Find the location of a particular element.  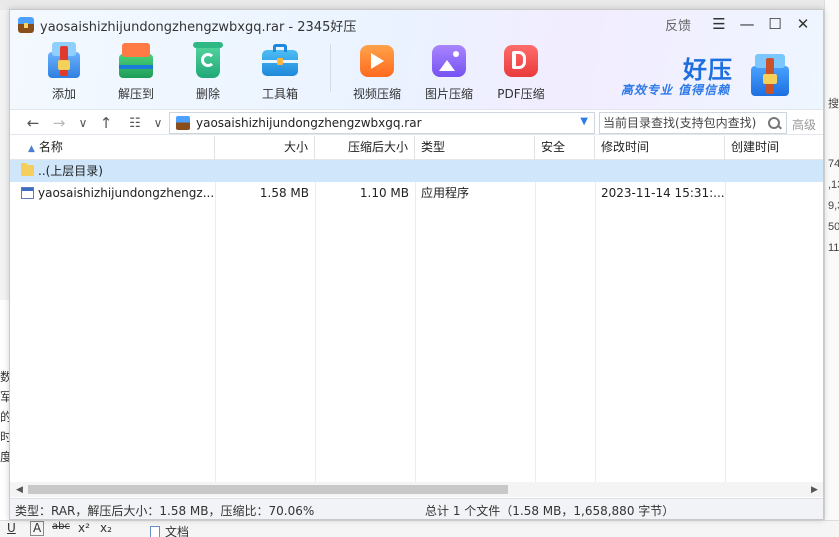

column-header-size: 大小 is located at coordinates (265, 148).